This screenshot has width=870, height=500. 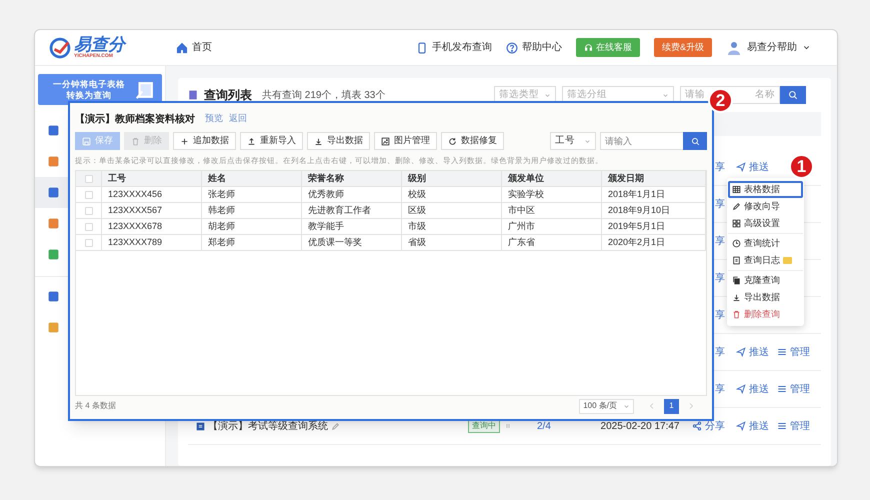 What do you see at coordinates (152, 194) in the screenshot?
I see `table-cell: 123XXXX456` at bounding box center [152, 194].